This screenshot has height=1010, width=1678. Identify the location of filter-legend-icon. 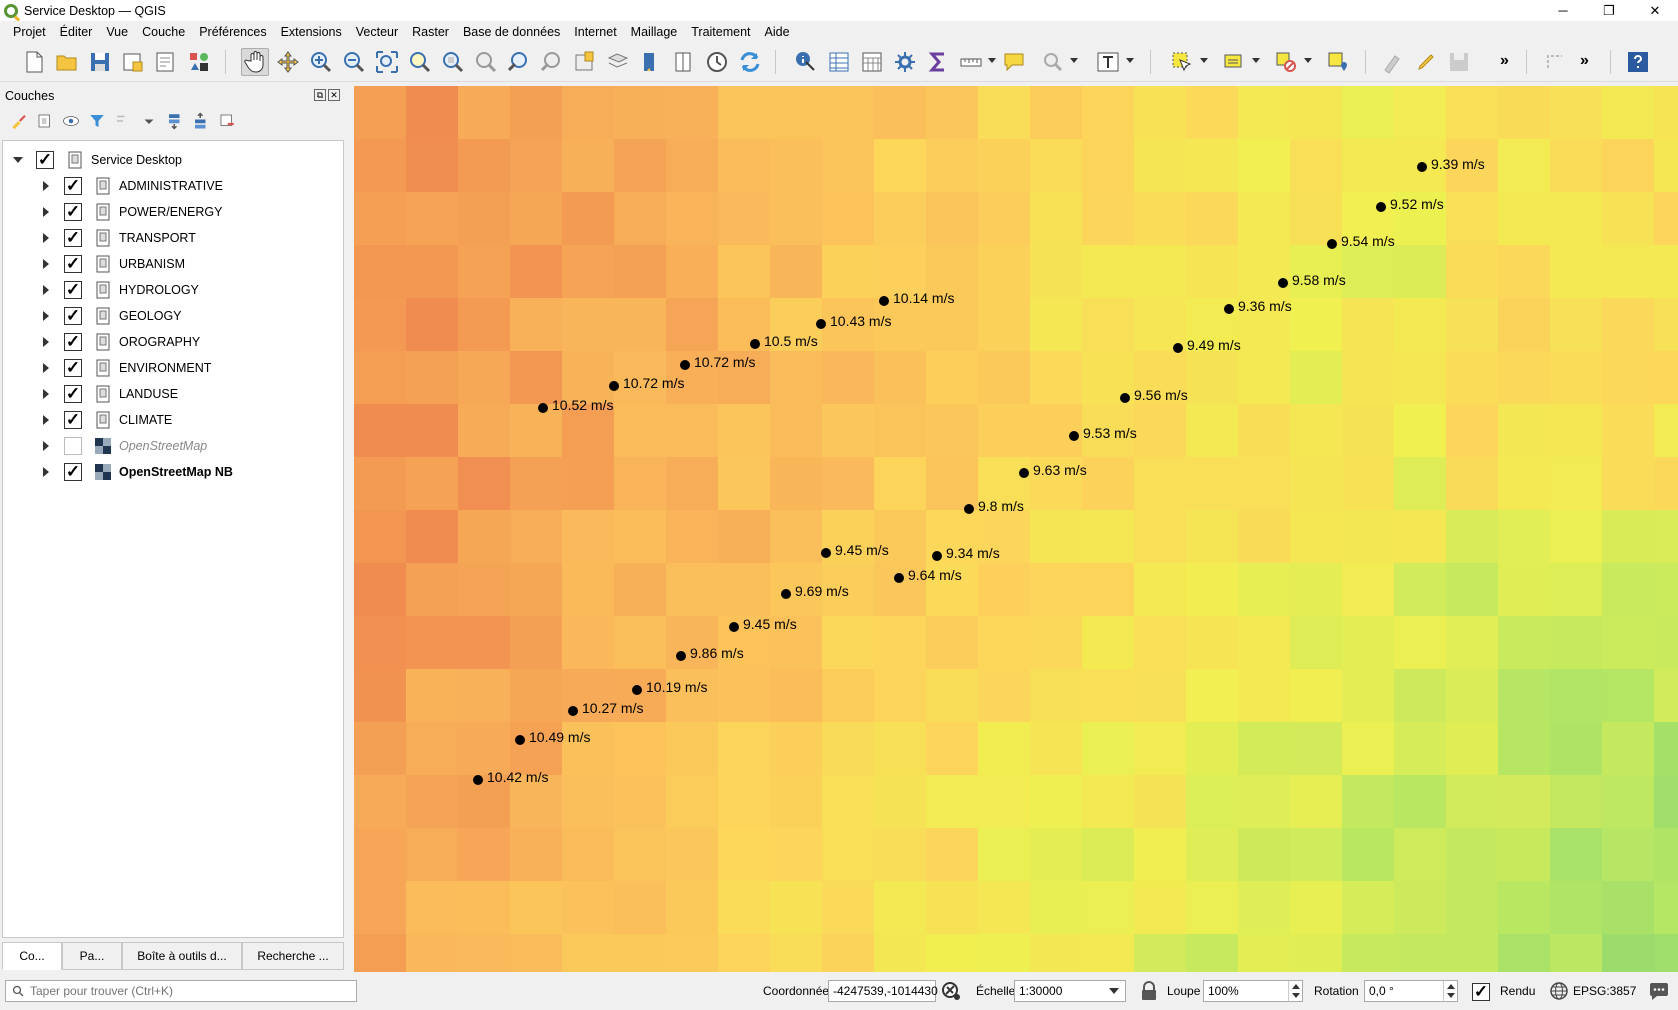
(97, 121).